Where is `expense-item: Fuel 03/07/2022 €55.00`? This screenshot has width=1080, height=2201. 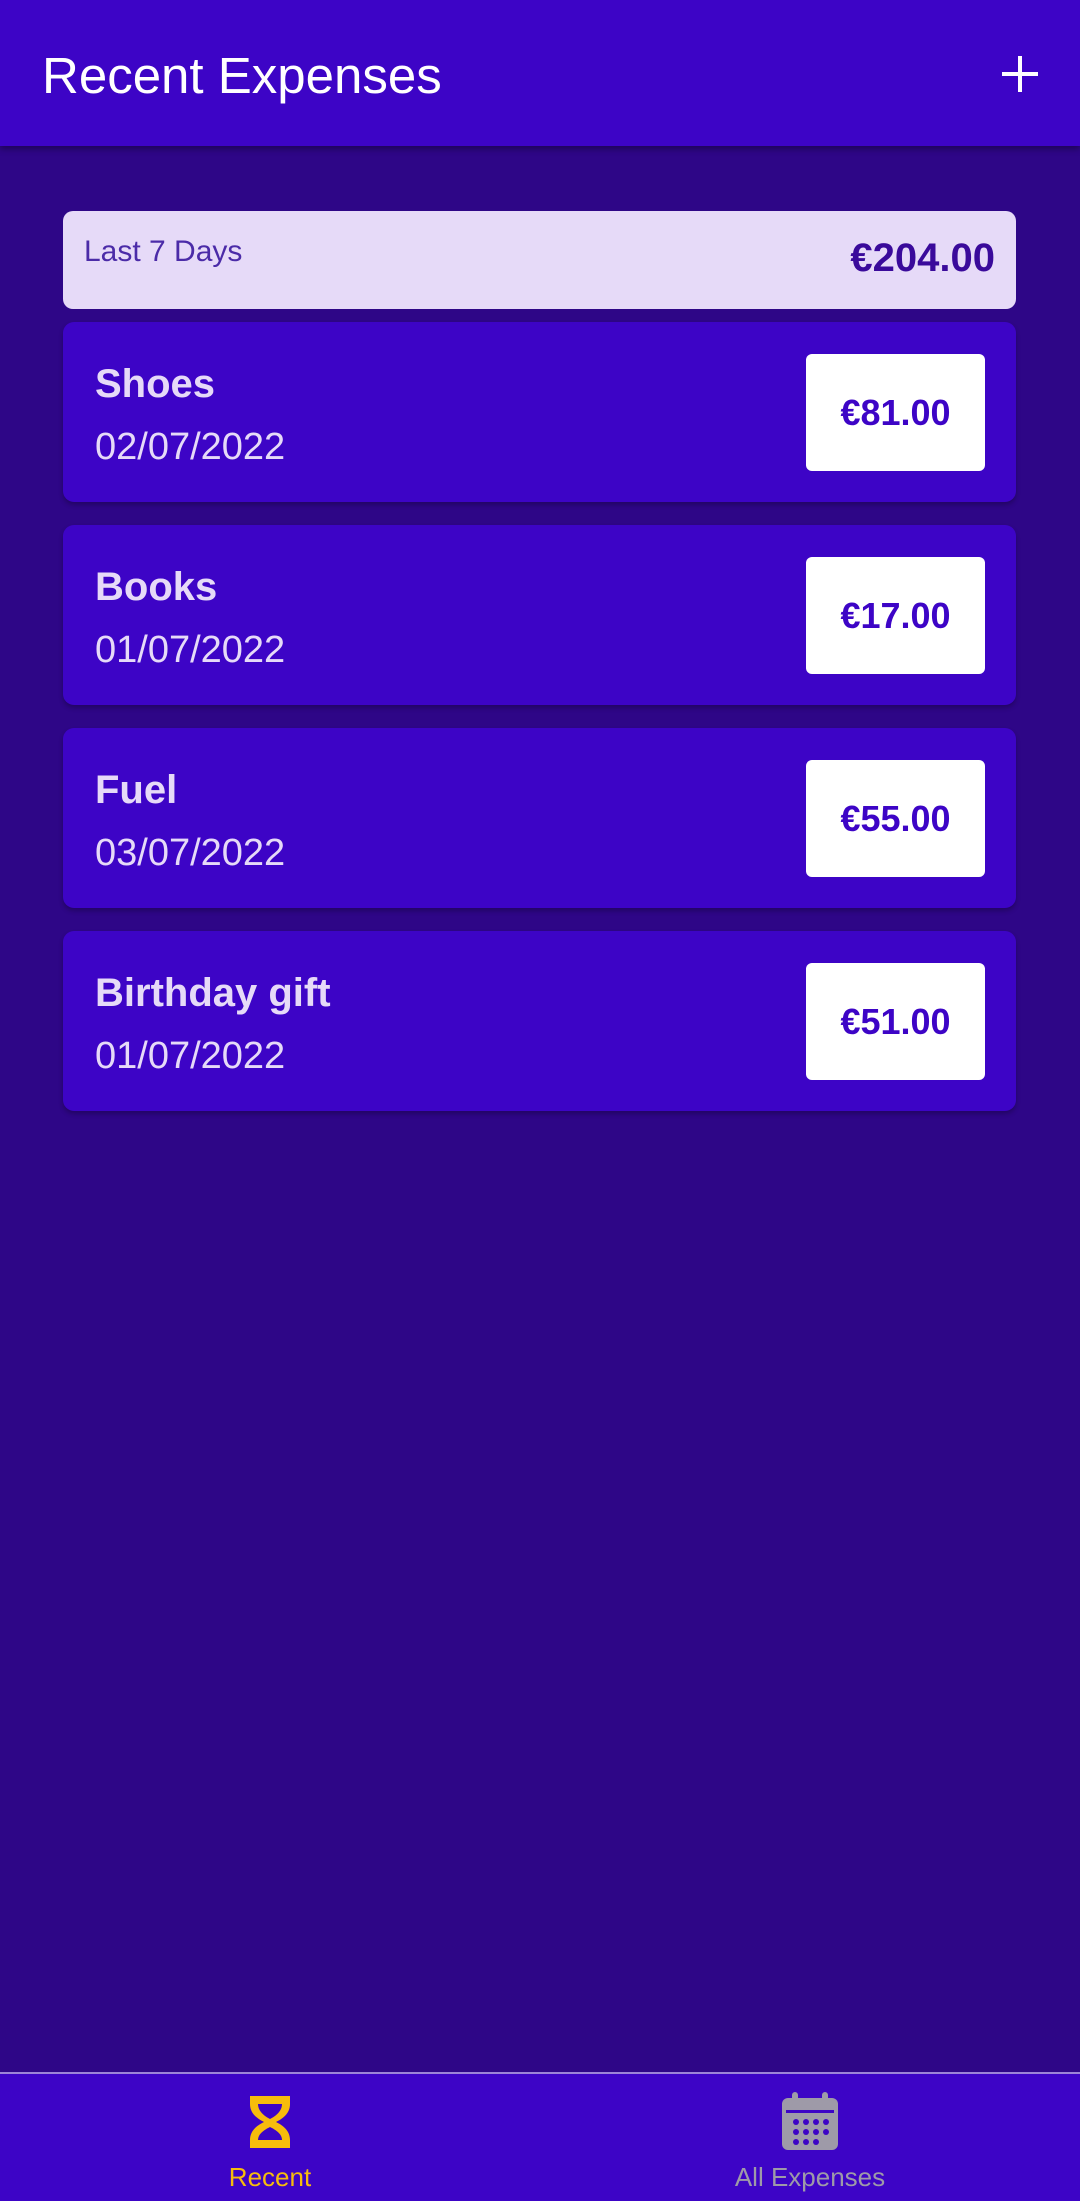
expense-item: Fuel 03/07/2022 €55.00 is located at coordinates (539, 818).